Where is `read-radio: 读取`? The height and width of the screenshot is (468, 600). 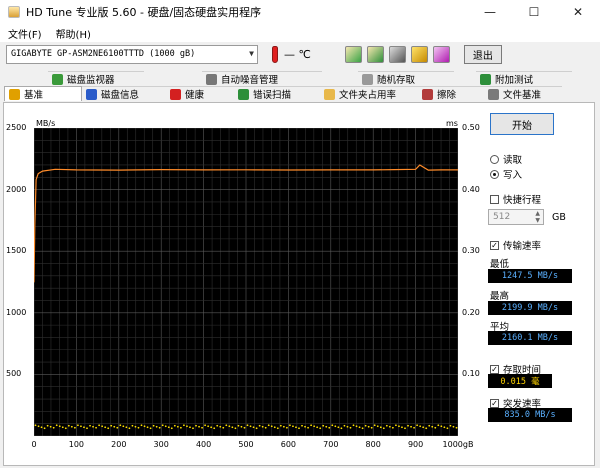
read-radio: 读取 is located at coordinates (506, 159).